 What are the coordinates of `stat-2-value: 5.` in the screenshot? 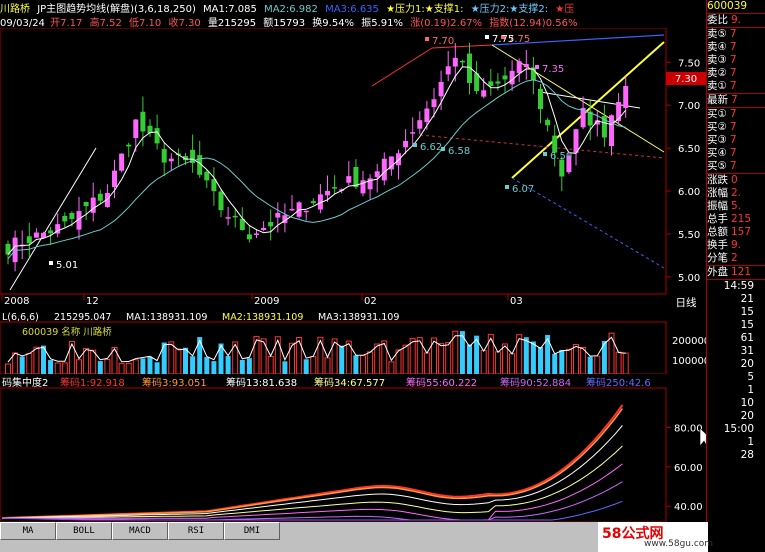 It's located at (736, 206).